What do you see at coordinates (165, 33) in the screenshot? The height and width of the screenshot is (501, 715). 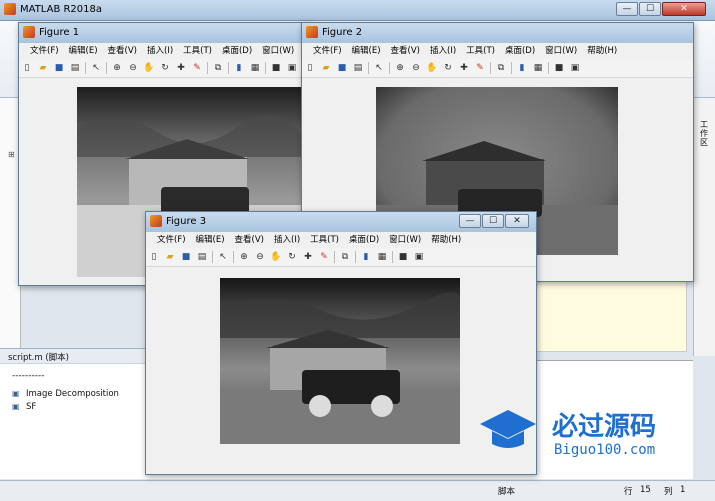 I see `figure-1-titlebar: Figure 1` at bounding box center [165, 33].